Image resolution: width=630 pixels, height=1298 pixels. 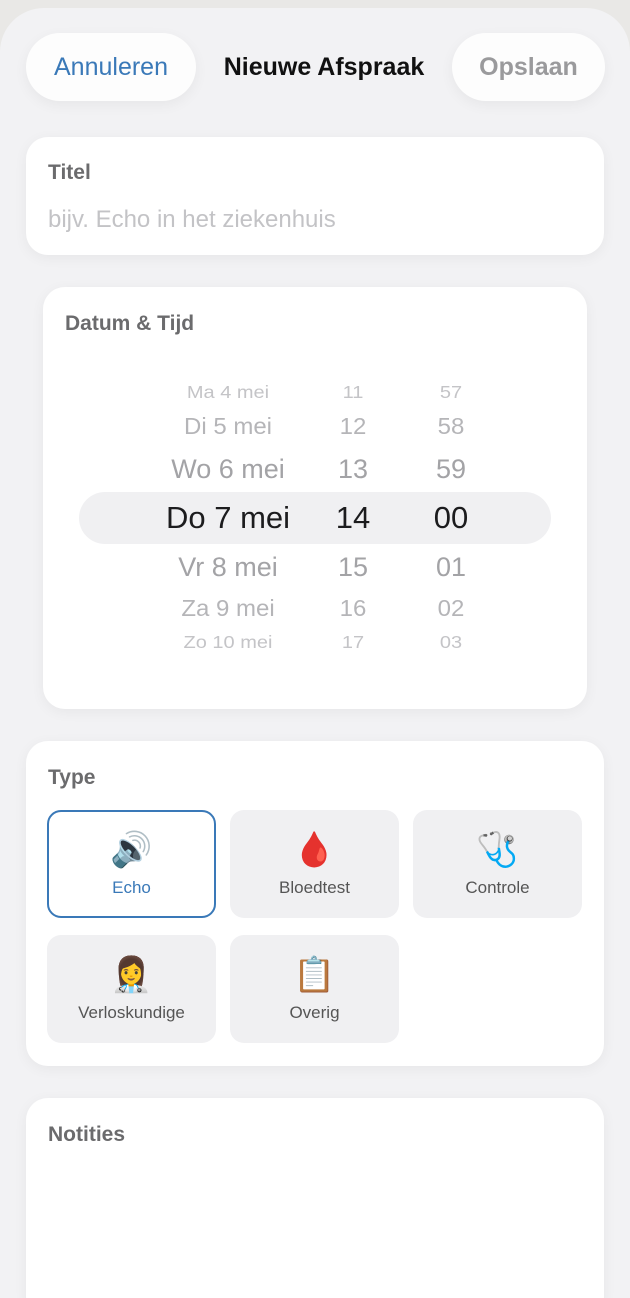 What do you see at coordinates (313, 220) in the screenshot?
I see `title-input` at bounding box center [313, 220].